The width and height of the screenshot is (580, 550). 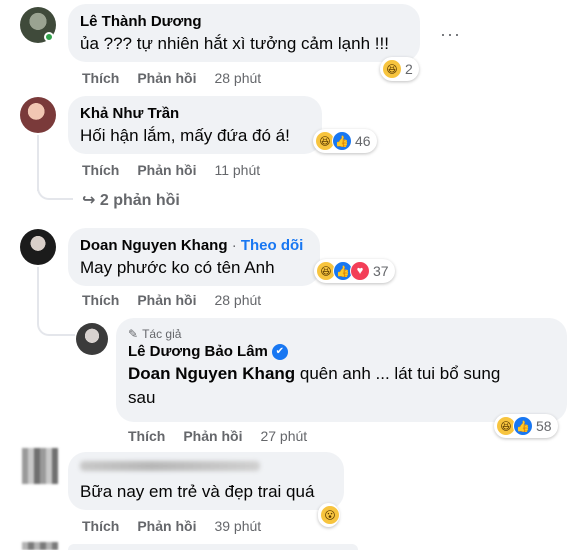 What do you see at coordinates (381, 271) in the screenshot?
I see `reaction-count: 37` at bounding box center [381, 271].